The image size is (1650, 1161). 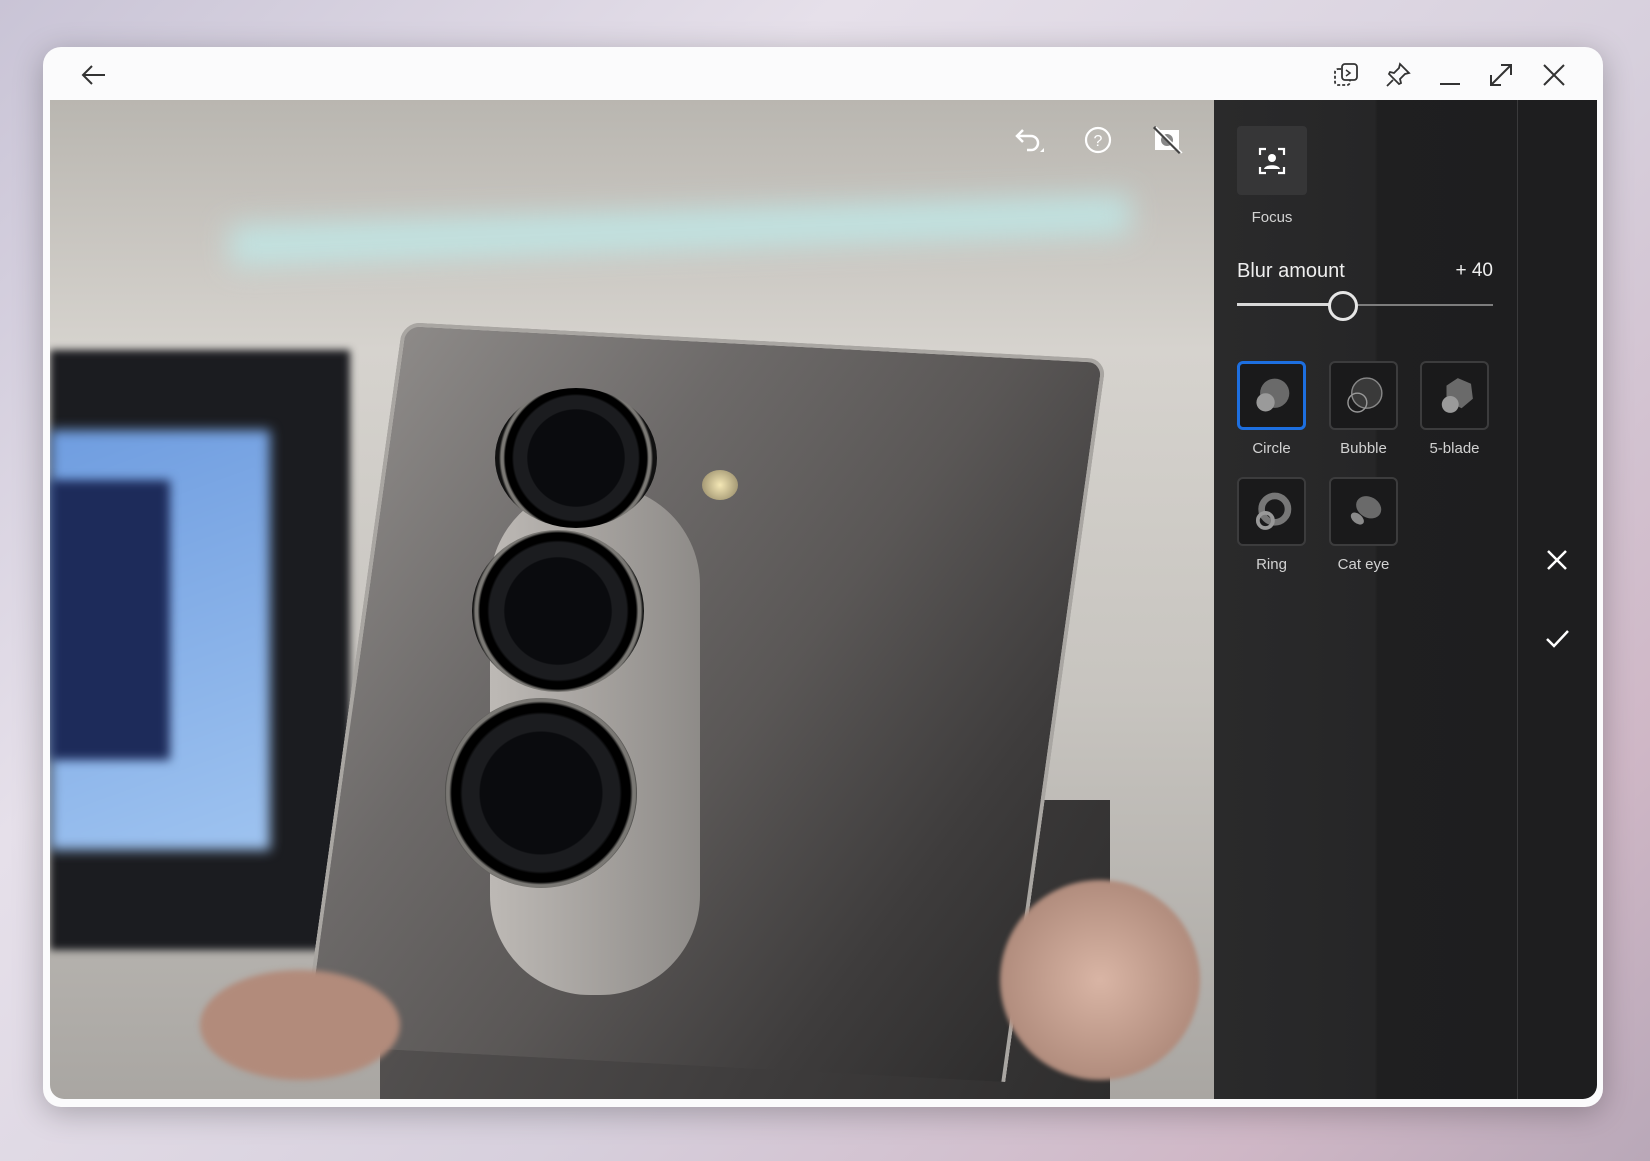 What do you see at coordinates (1454, 448) in the screenshot?
I see `bokeh-shape-label: 5-blade` at bounding box center [1454, 448].